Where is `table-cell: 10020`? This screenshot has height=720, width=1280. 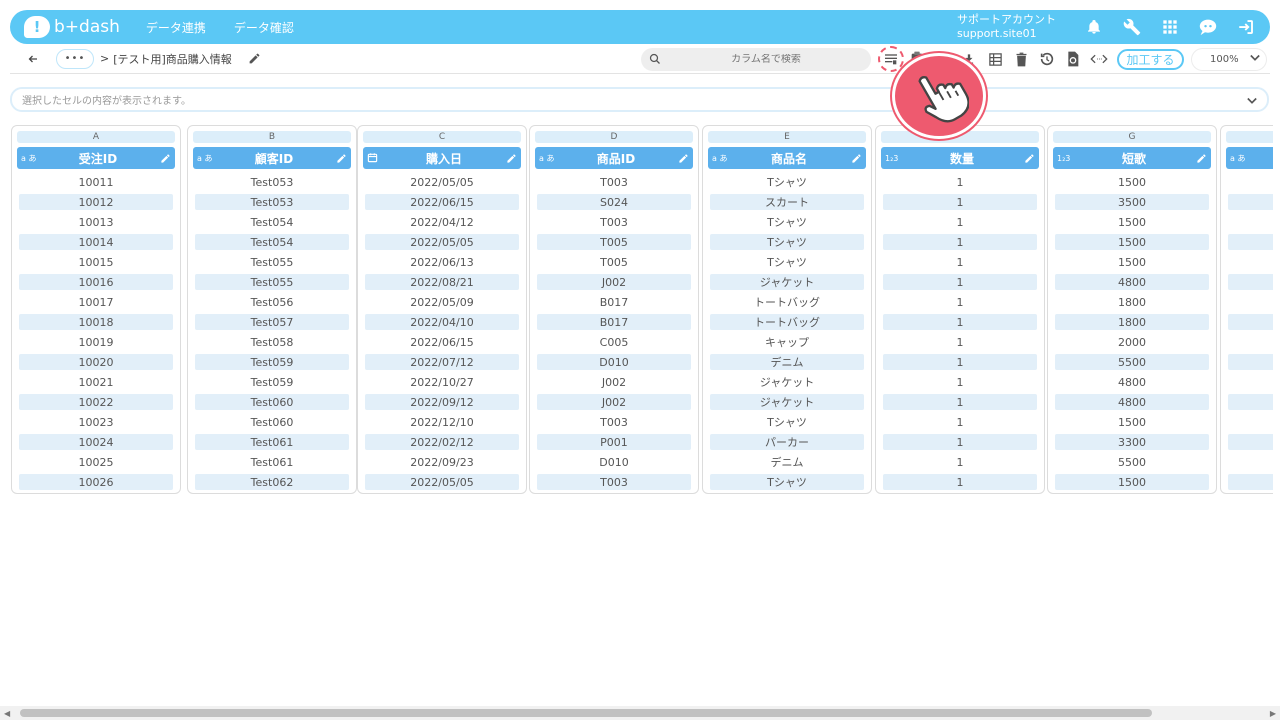 table-cell: 10020 is located at coordinates (96, 362).